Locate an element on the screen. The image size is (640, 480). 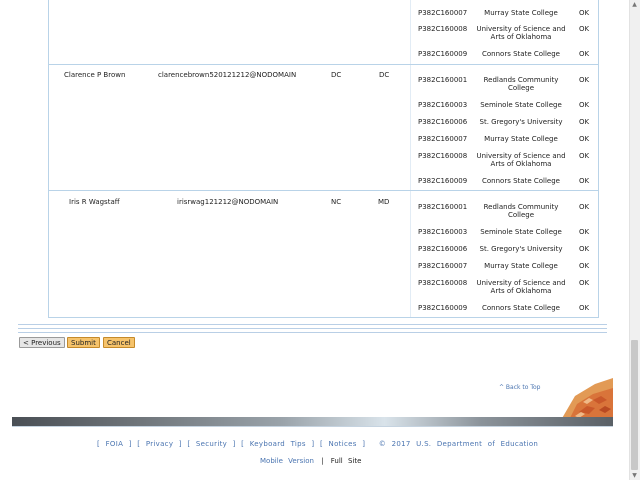
footer-banner is located at coordinates (312, 421).